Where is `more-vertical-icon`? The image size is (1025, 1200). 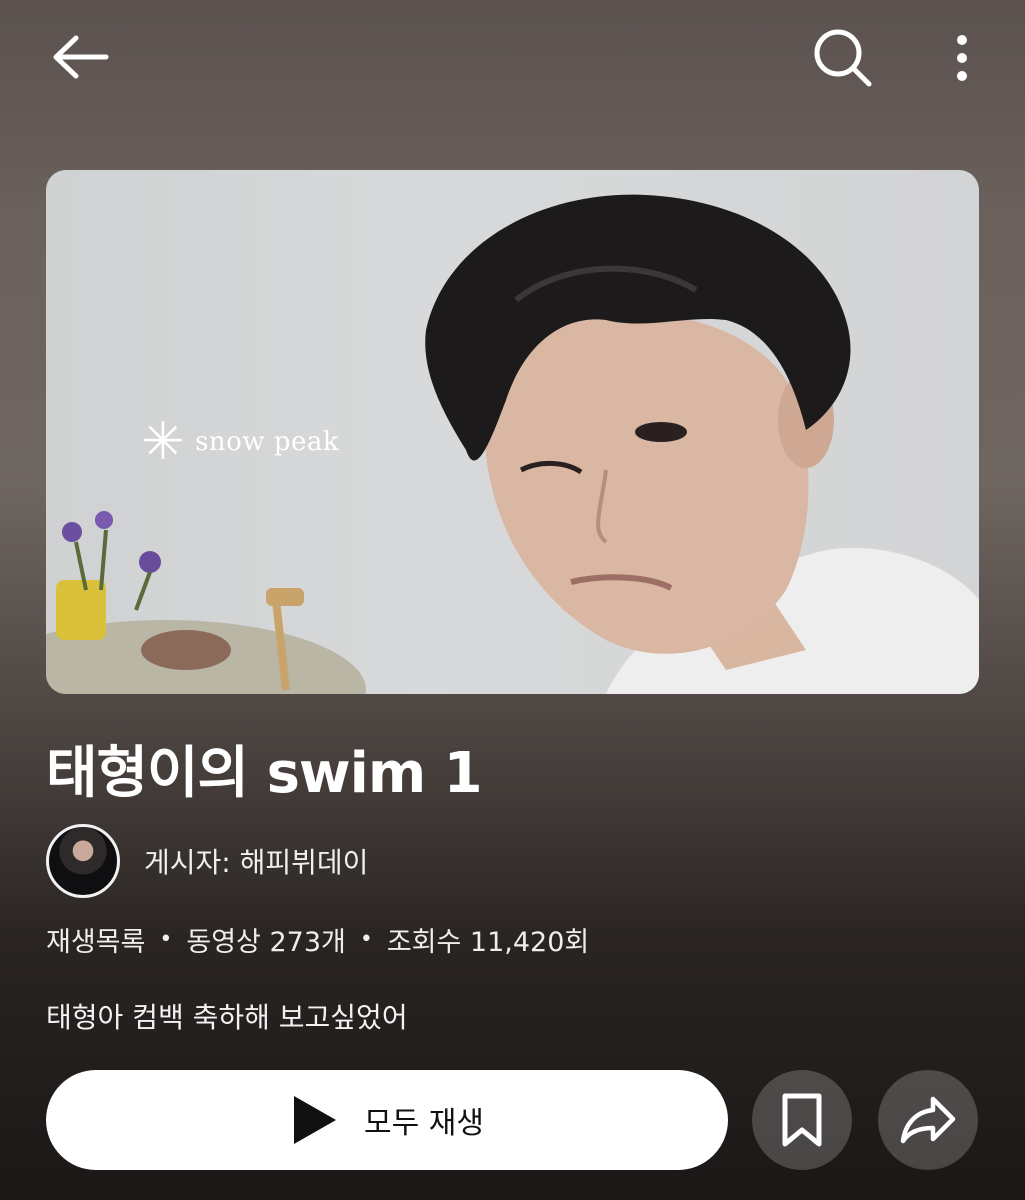 more-vertical-icon is located at coordinates (962, 58).